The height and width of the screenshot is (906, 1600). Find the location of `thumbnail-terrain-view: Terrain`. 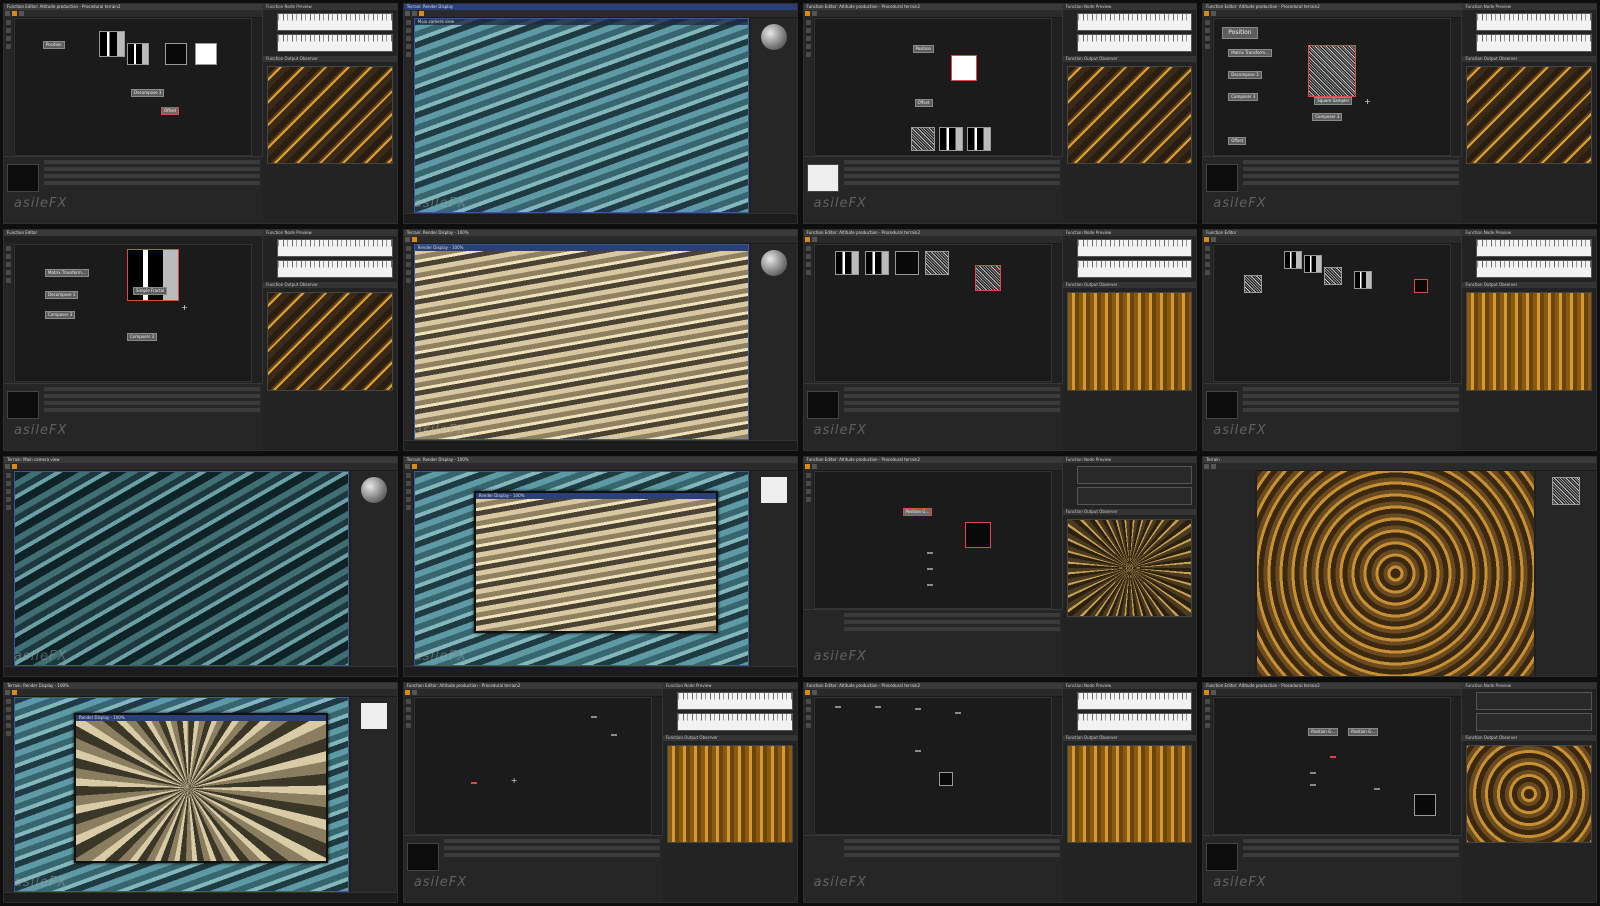

thumbnail-terrain-view: Terrain is located at coordinates (1399, 566).